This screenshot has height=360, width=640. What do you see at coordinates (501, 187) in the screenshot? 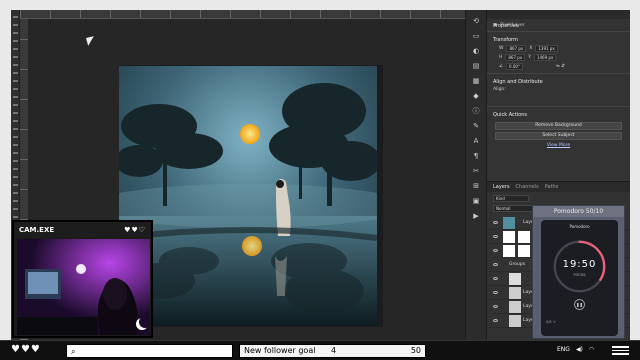
I see `tab-layers: Layers` at bounding box center [501, 187].